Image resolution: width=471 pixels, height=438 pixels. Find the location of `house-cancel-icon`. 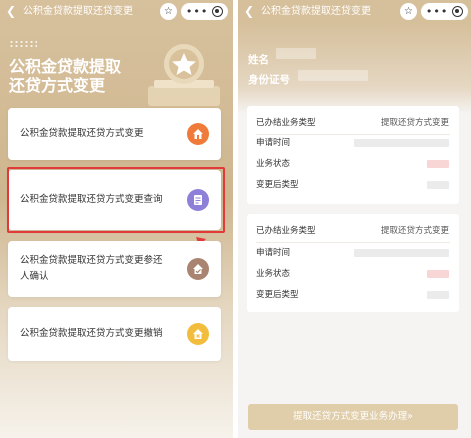

house-cancel-icon is located at coordinates (198, 334).